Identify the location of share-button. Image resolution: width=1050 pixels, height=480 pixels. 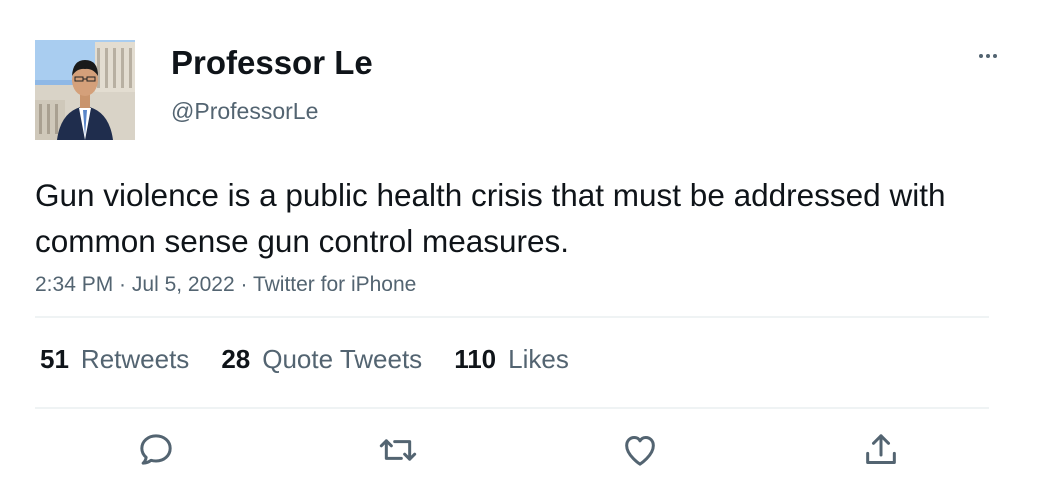
(881, 450).